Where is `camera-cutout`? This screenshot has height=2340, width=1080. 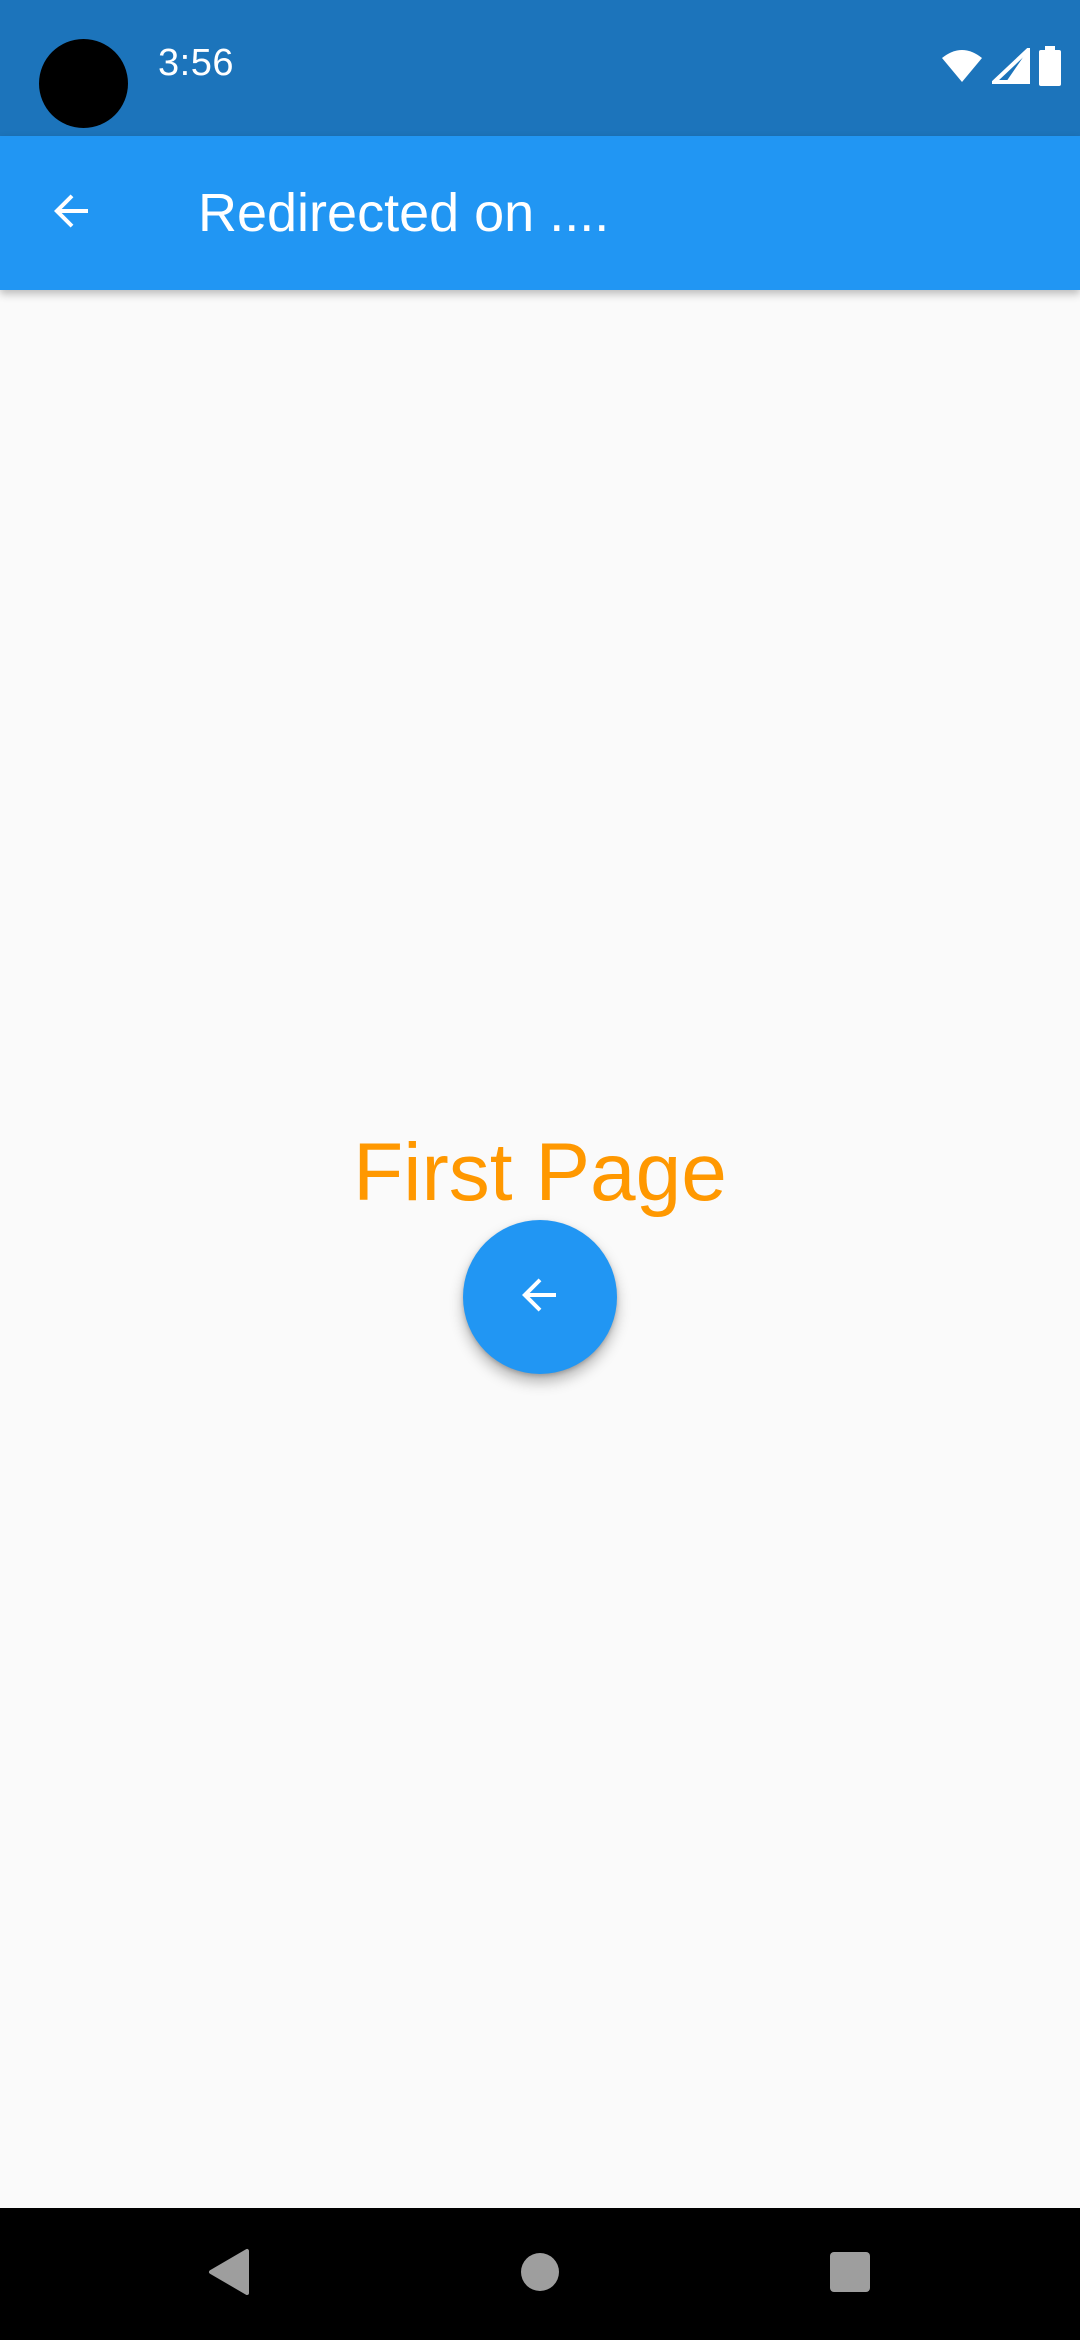
camera-cutout is located at coordinates (83, 83).